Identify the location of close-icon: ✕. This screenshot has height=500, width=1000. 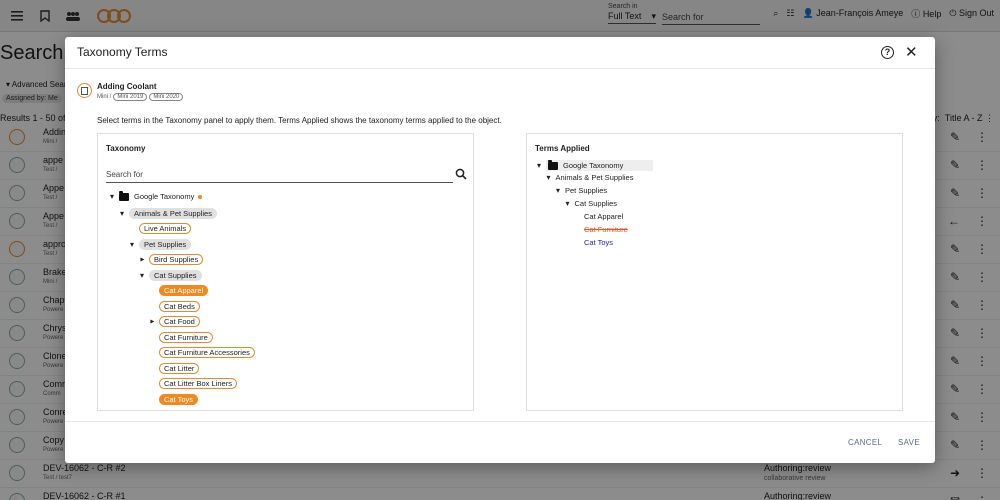
(911, 52).